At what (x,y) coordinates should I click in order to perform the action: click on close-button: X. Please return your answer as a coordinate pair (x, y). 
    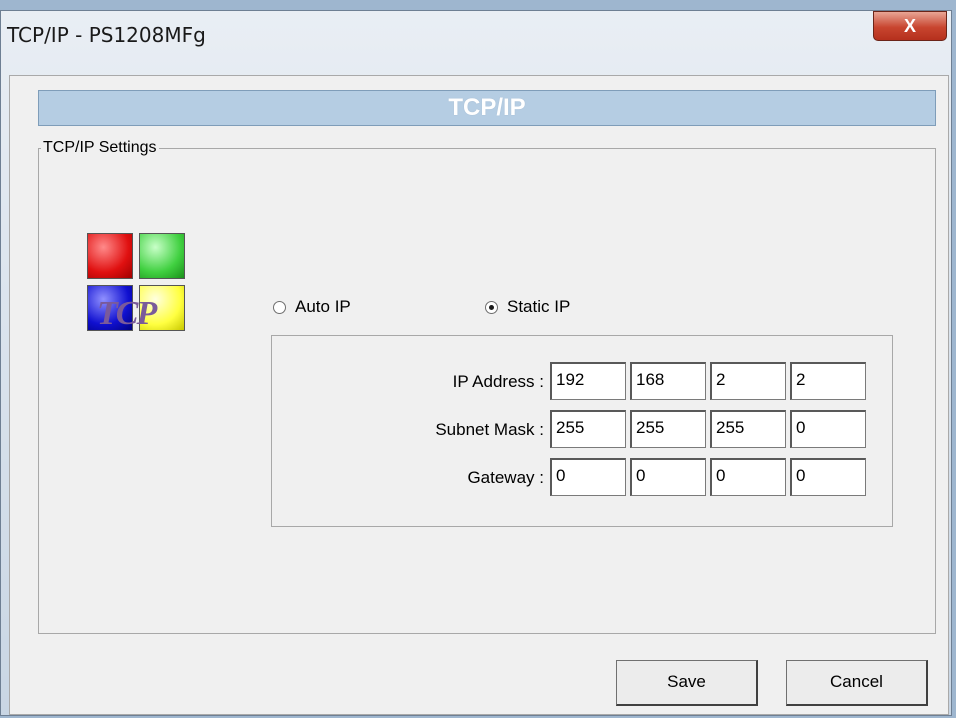
    Looking at the image, I should click on (910, 26).